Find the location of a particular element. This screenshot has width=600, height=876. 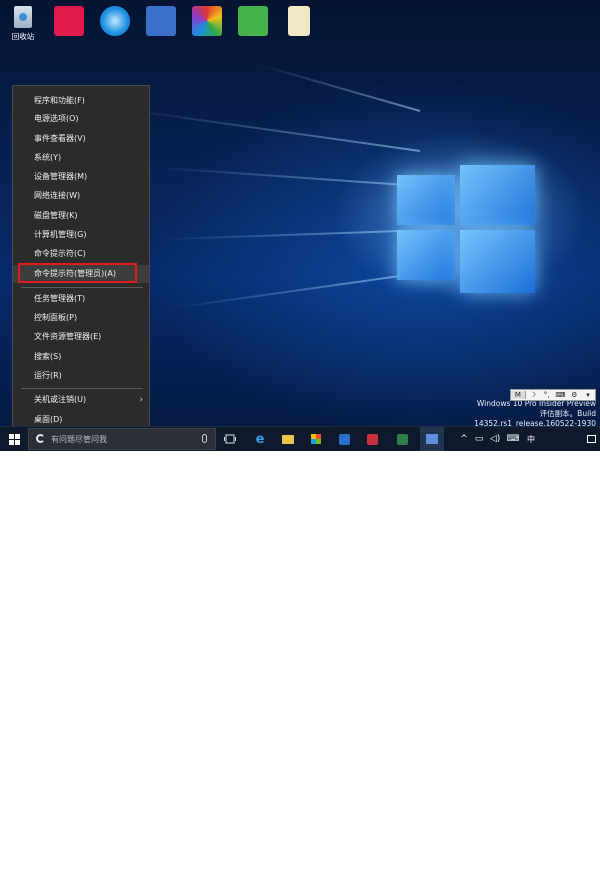

volume-icon: ◁) is located at coordinates (495, 439).